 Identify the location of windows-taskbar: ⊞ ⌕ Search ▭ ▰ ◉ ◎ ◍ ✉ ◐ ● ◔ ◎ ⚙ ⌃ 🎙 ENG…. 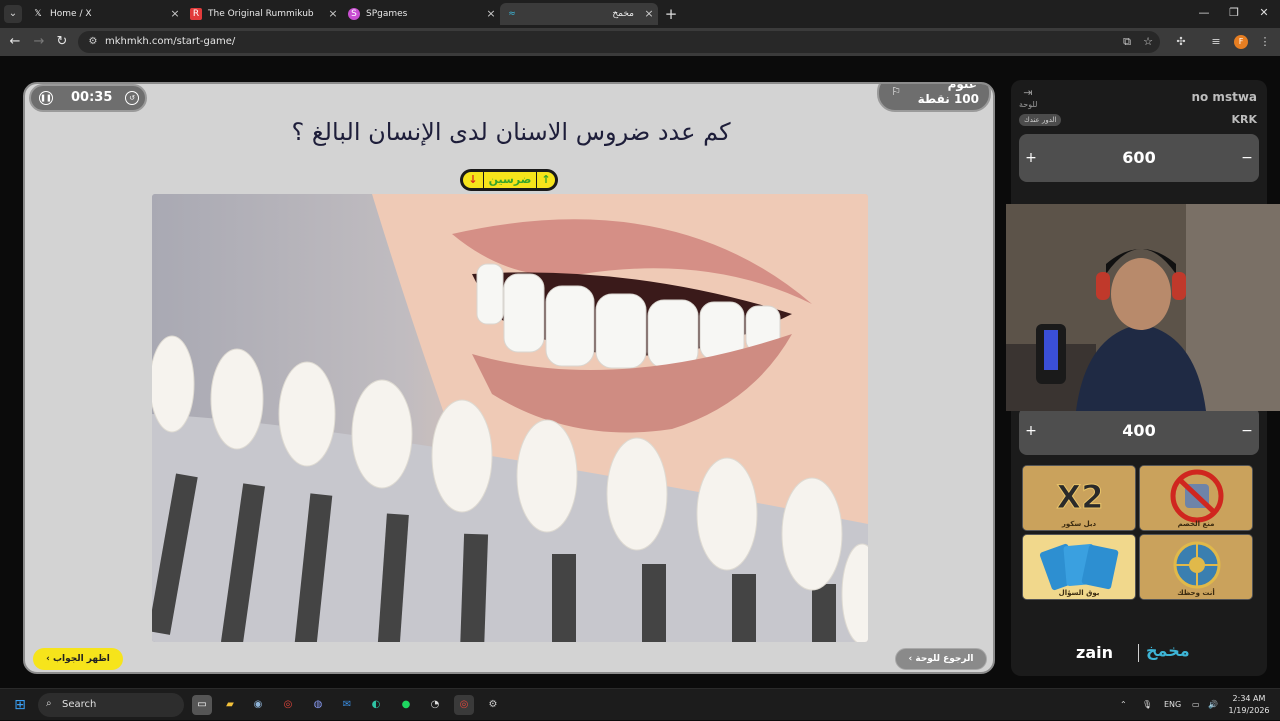
(640, 704).